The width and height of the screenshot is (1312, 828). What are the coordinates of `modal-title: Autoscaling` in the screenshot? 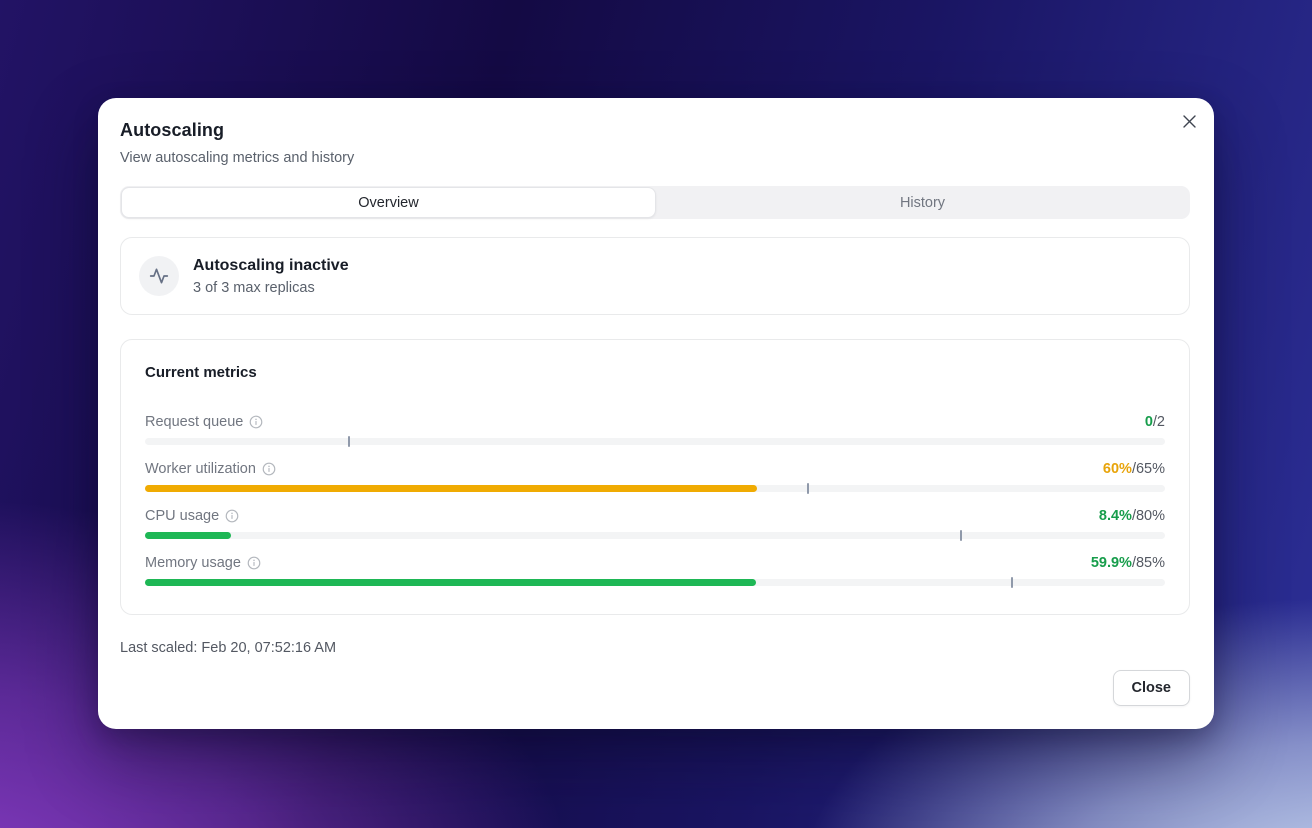 It's located at (172, 130).